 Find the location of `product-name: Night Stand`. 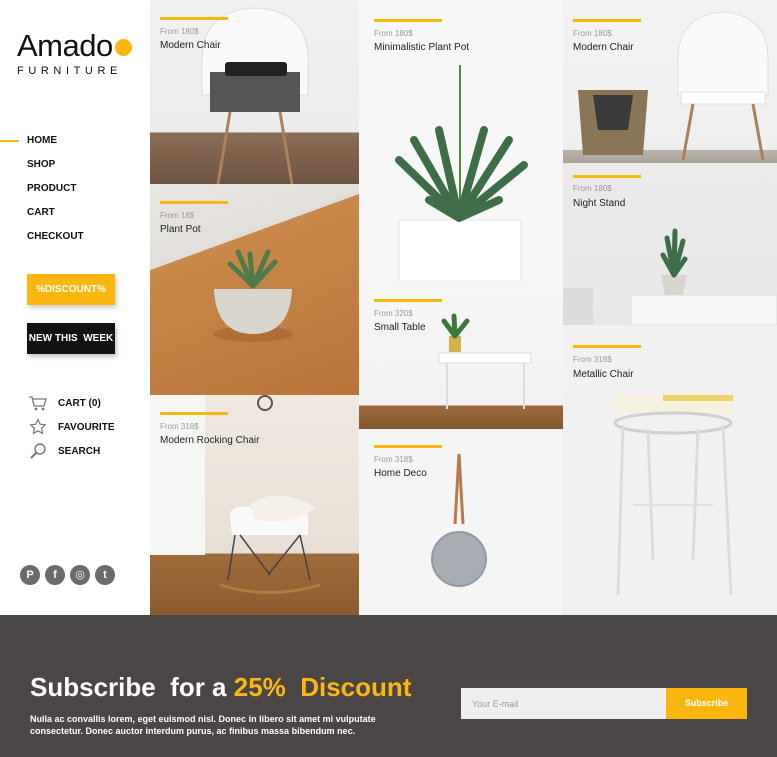

product-name: Night Stand is located at coordinates (599, 203).